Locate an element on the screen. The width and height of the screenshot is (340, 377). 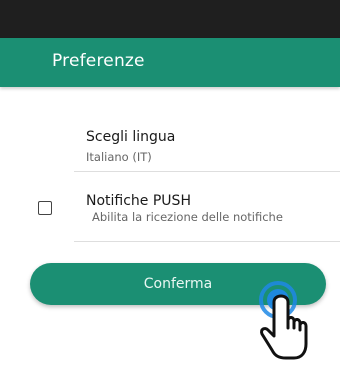
confirm-button-label: Conferma is located at coordinates (178, 284).